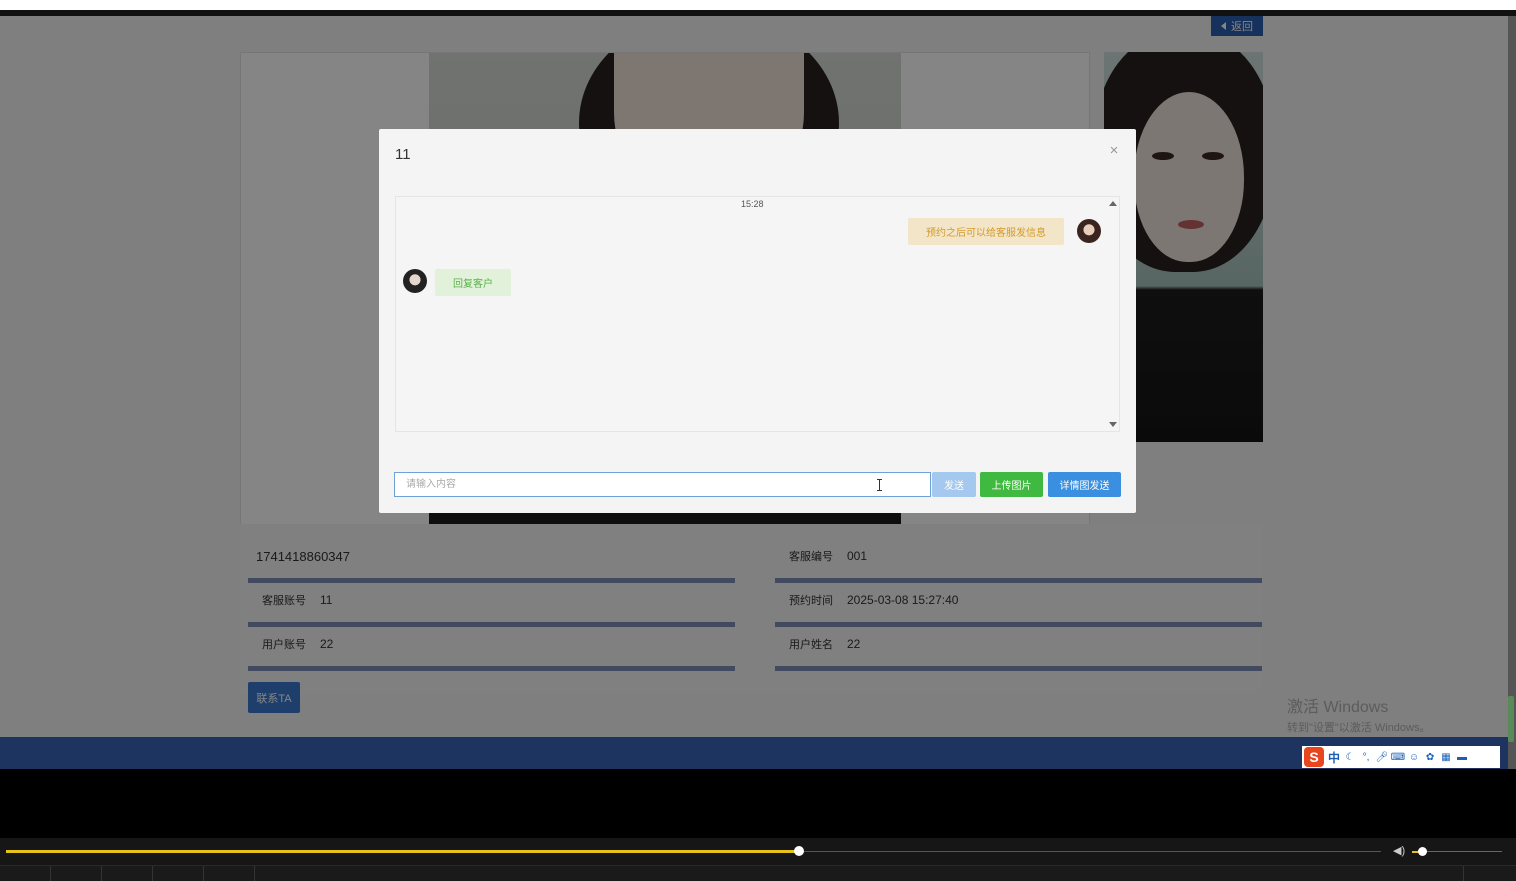 This screenshot has height=881, width=1516. What do you see at coordinates (758, 5) in the screenshot?
I see `top-border` at bounding box center [758, 5].